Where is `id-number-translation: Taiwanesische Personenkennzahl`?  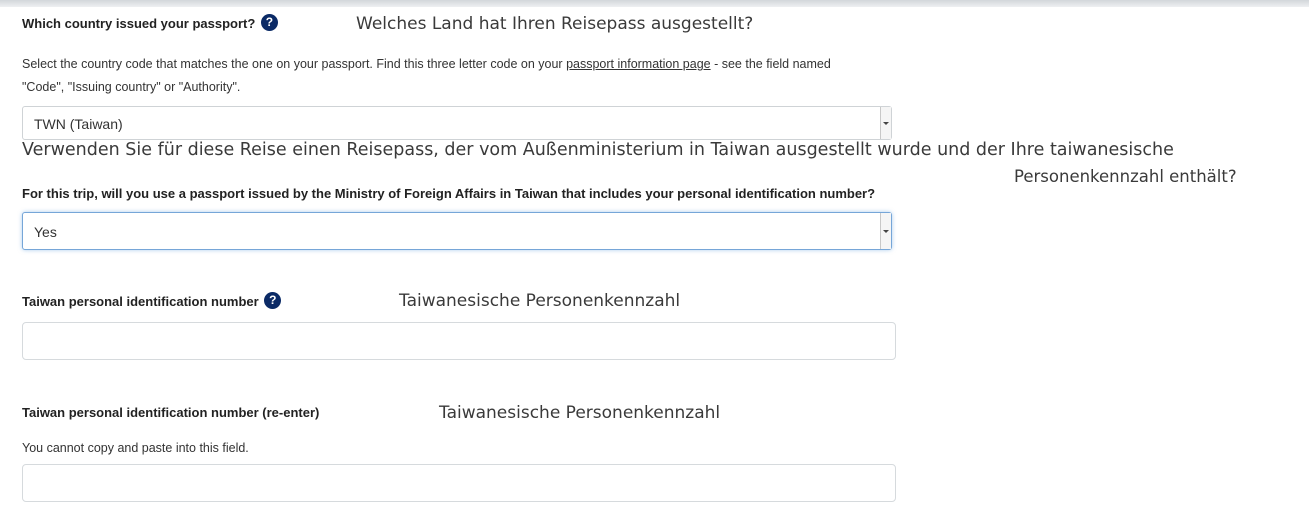
id-number-translation: Taiwanesische Personenkennzahl is located at coordinates (540, 301).